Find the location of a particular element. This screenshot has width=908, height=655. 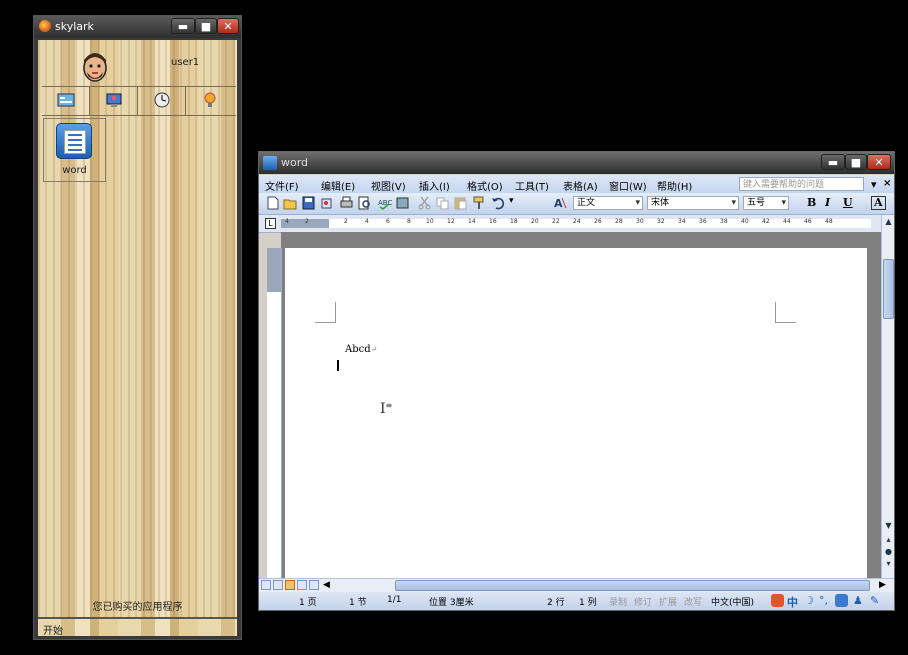

start-bar: 开始 is located at coordinates (137, 627).